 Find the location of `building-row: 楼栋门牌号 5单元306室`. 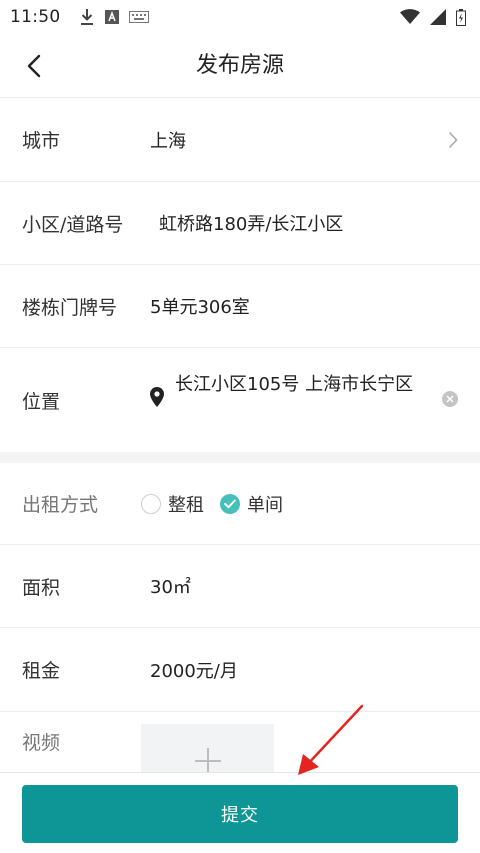

building-row: 楼栋门牌号 5单元306室 is located at coordinates (240, 306).